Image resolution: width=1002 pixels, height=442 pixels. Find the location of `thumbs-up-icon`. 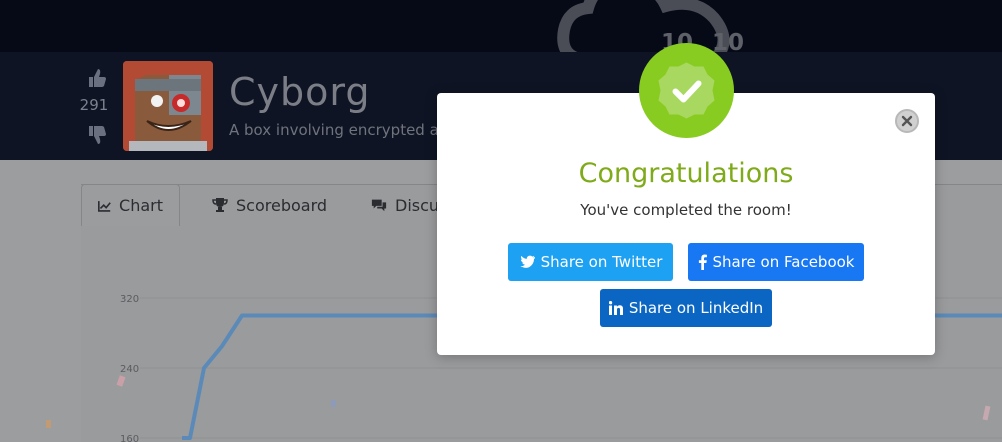

thumbs-up-icon is located at coordinates (97, 78).